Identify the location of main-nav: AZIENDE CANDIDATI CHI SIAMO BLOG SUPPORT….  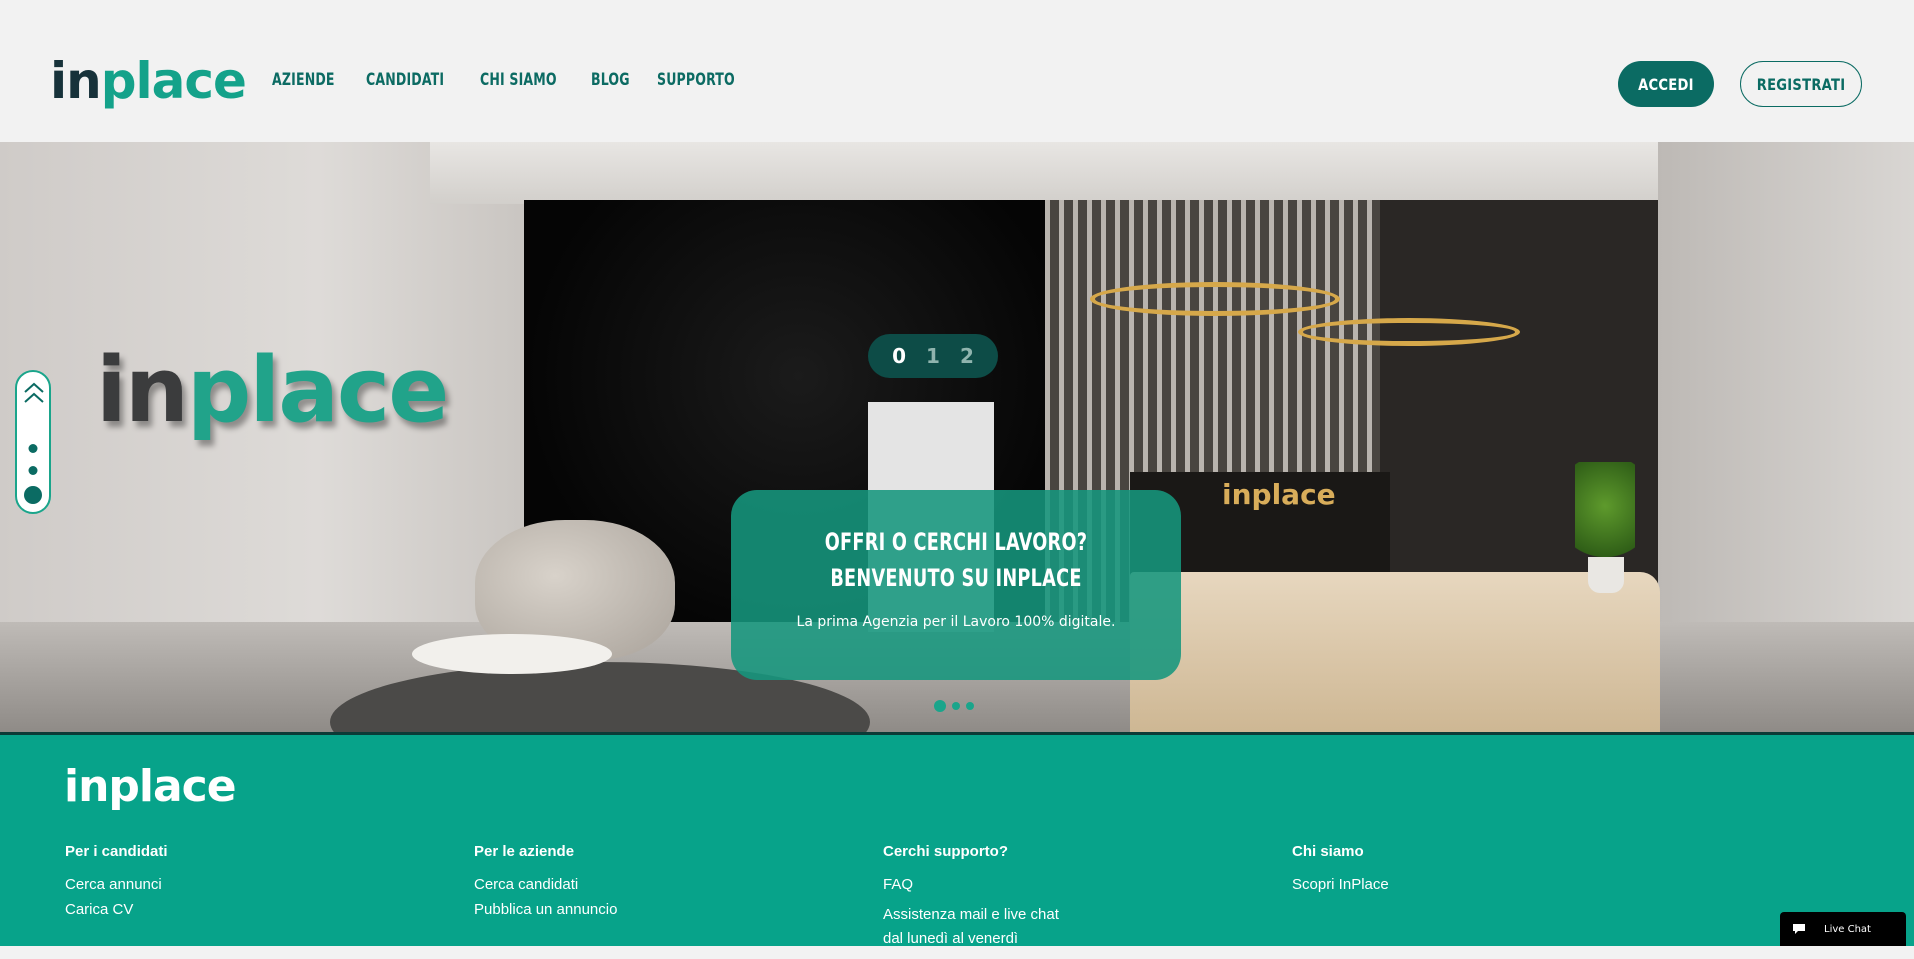
(511, 80).